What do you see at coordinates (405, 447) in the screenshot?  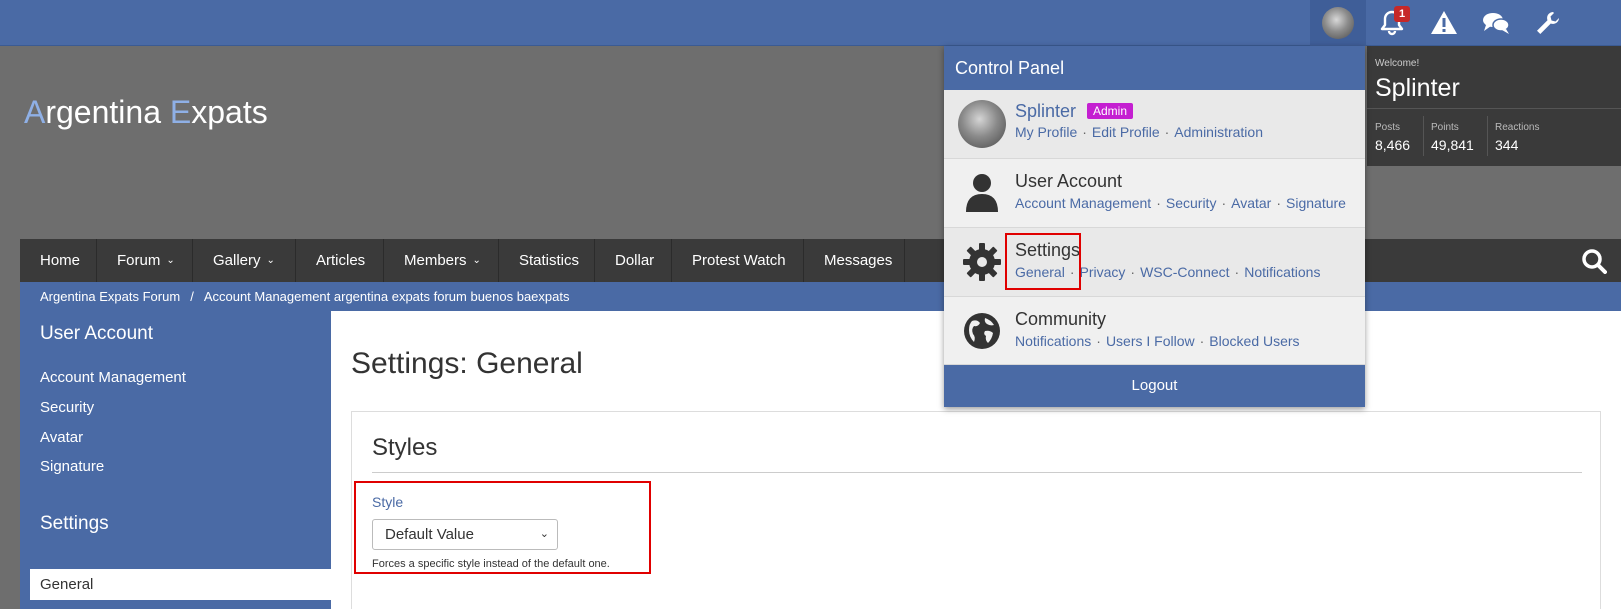 I see `section-title: Styles` at bounding box center [405, 447].